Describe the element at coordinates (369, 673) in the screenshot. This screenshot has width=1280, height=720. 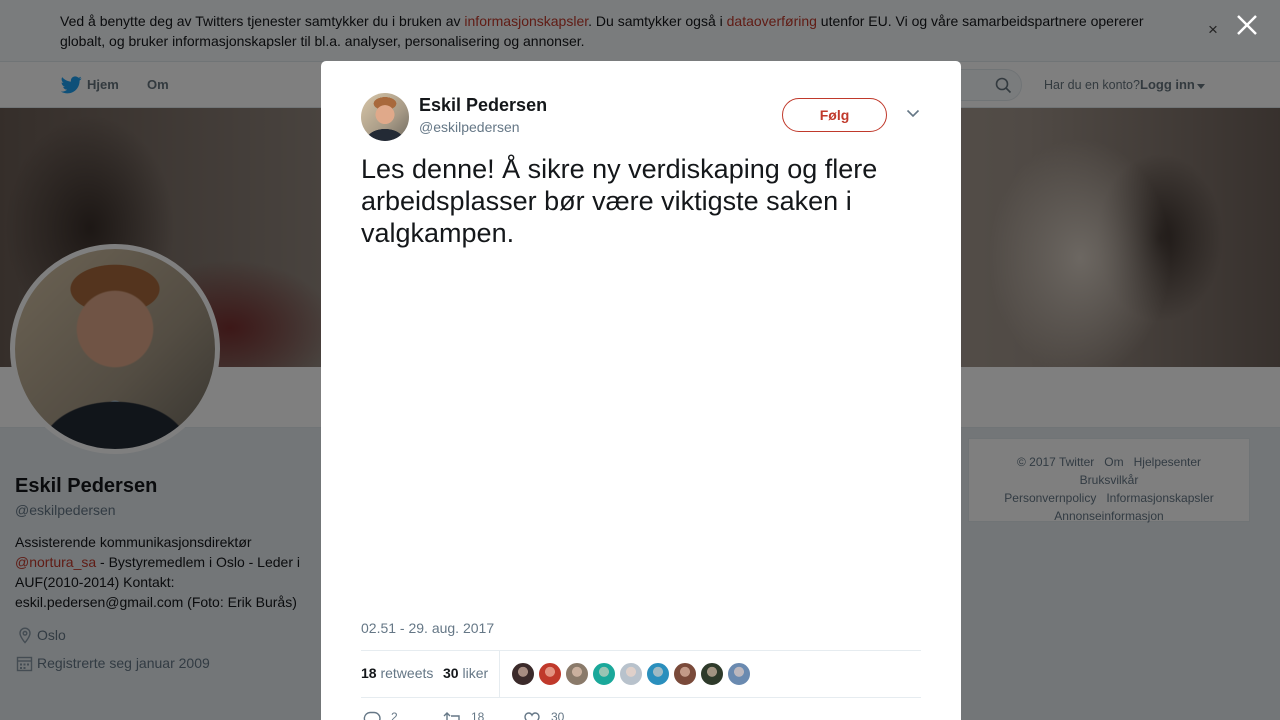
I see `retweets-count: 18` at that location.